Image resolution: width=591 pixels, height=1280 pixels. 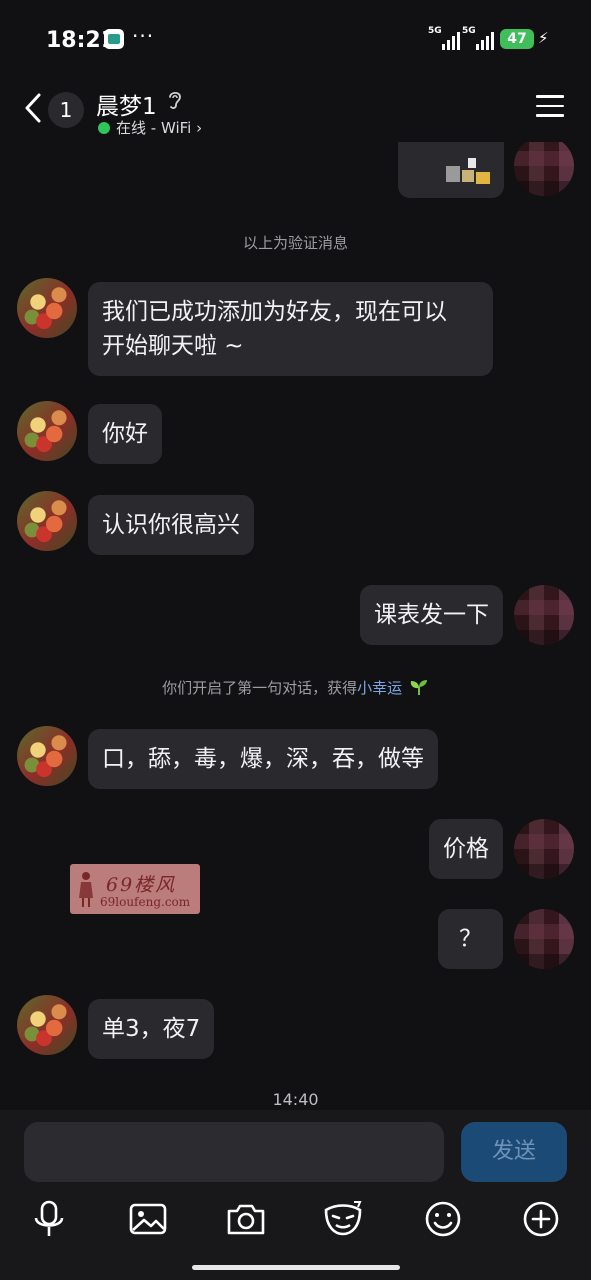 I want to click on camera-icon, so click(x=246, y=1219).